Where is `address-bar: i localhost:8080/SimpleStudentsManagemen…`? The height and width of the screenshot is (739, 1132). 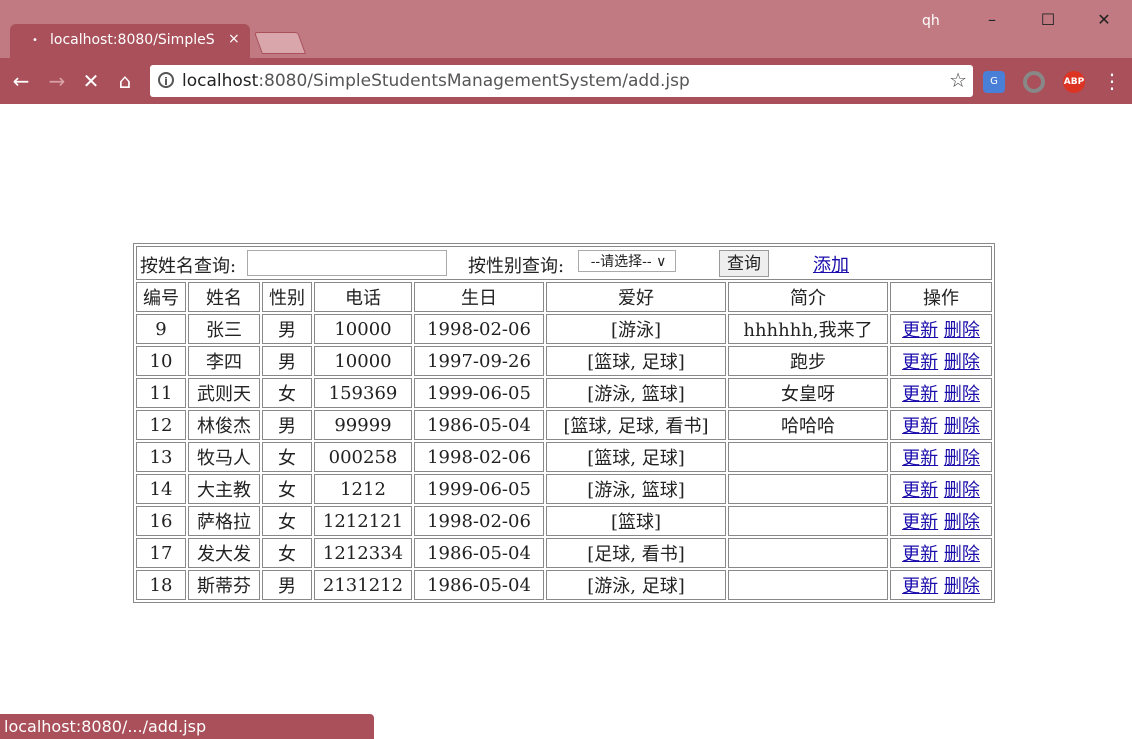
address-bar: i localhost:8080/SimpleStudentsManagemen… is located at coordinates (561, 81).